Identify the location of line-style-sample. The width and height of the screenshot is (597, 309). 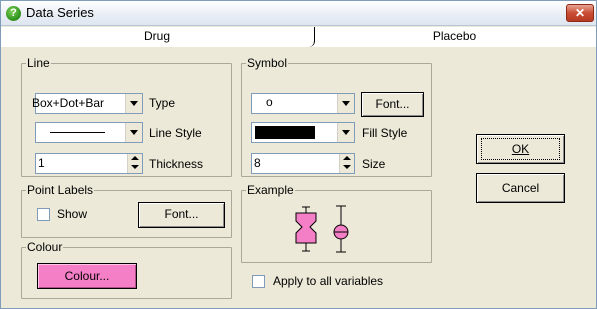
(77, 132).